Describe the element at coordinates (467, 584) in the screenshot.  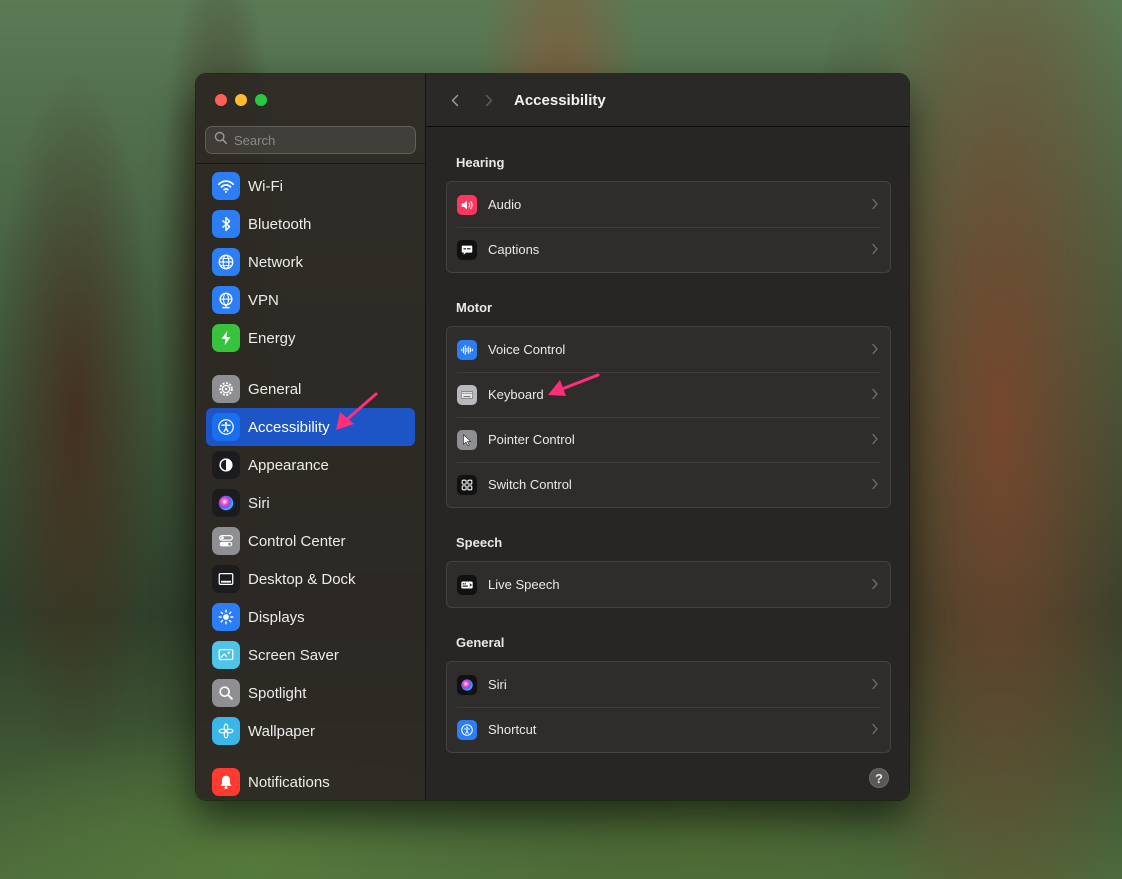
I see `live-speech-icon` at that location.